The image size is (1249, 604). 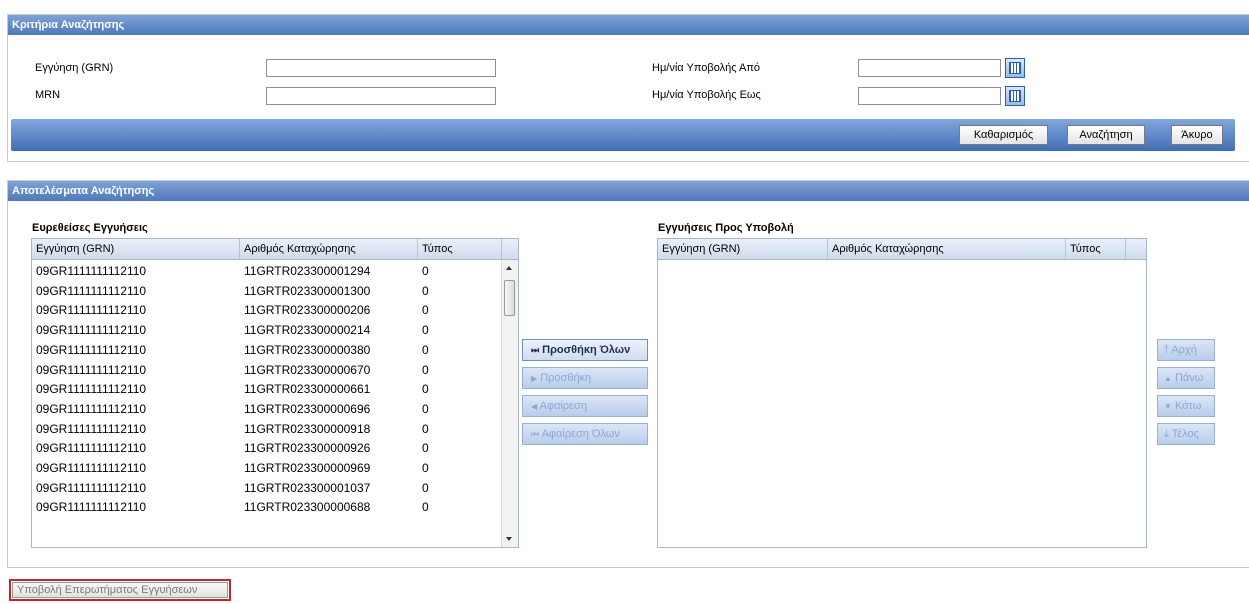 I want to click on date-from-label: Ημ/νία Υποβολής Από, so click(x=706, y=68).